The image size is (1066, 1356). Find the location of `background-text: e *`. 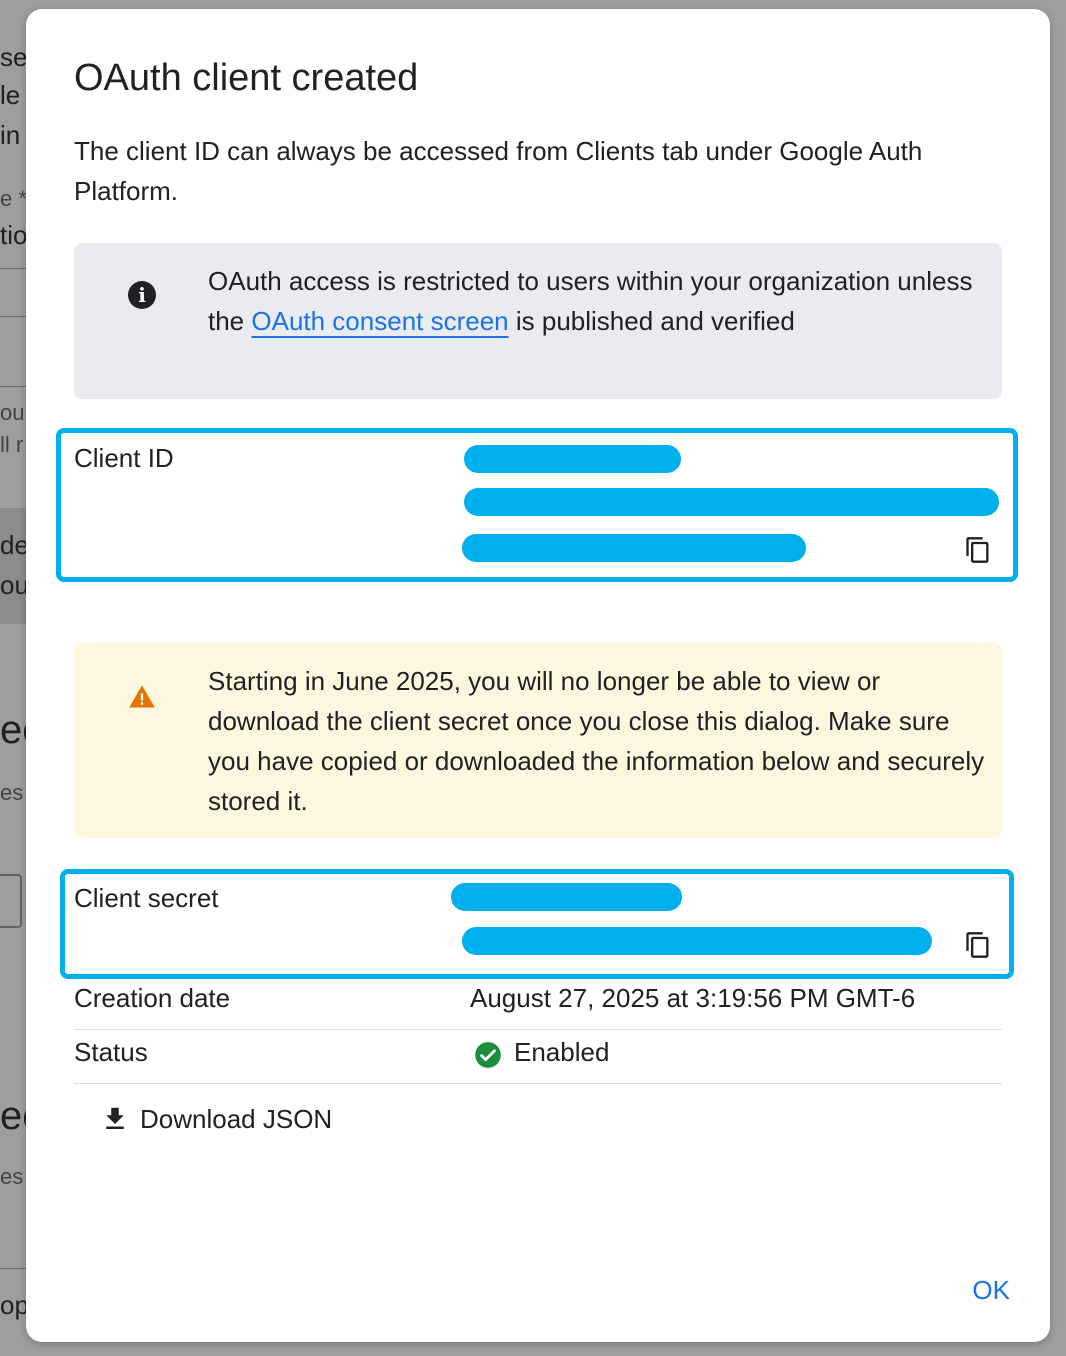

background-text: e * is located at coordinates (13, 198).